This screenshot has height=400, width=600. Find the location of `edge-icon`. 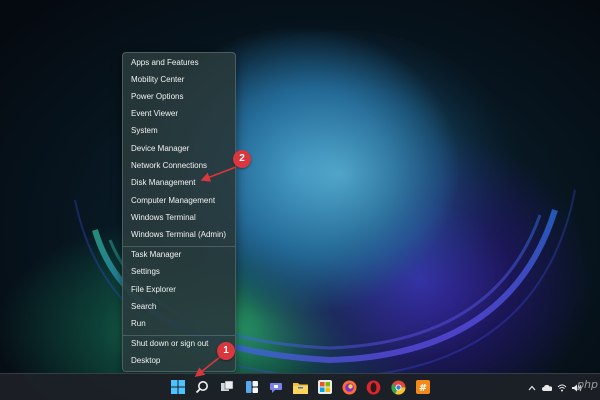

edge-icon is located at coordinates (325, 387).